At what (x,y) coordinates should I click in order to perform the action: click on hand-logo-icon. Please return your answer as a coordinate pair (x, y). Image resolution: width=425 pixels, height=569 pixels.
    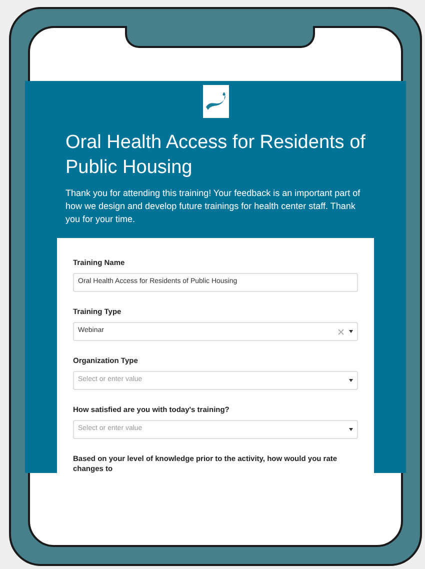
    Looking at the image, I should click on (215, 101).